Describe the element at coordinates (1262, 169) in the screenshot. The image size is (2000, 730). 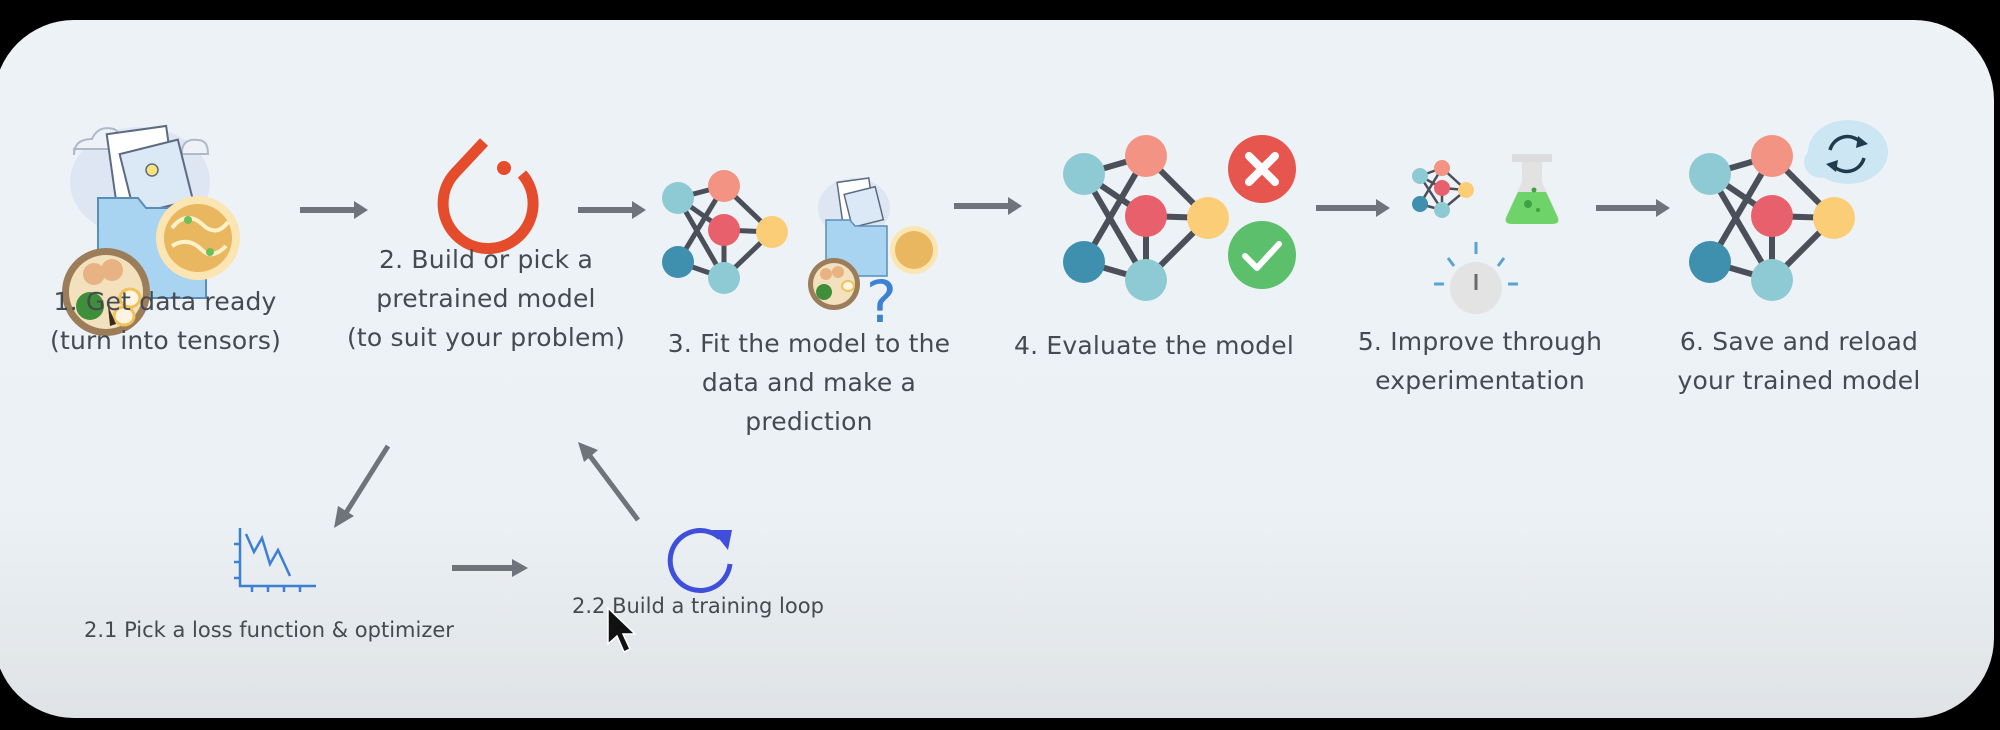
I see `wrong-x-icon` at that location.